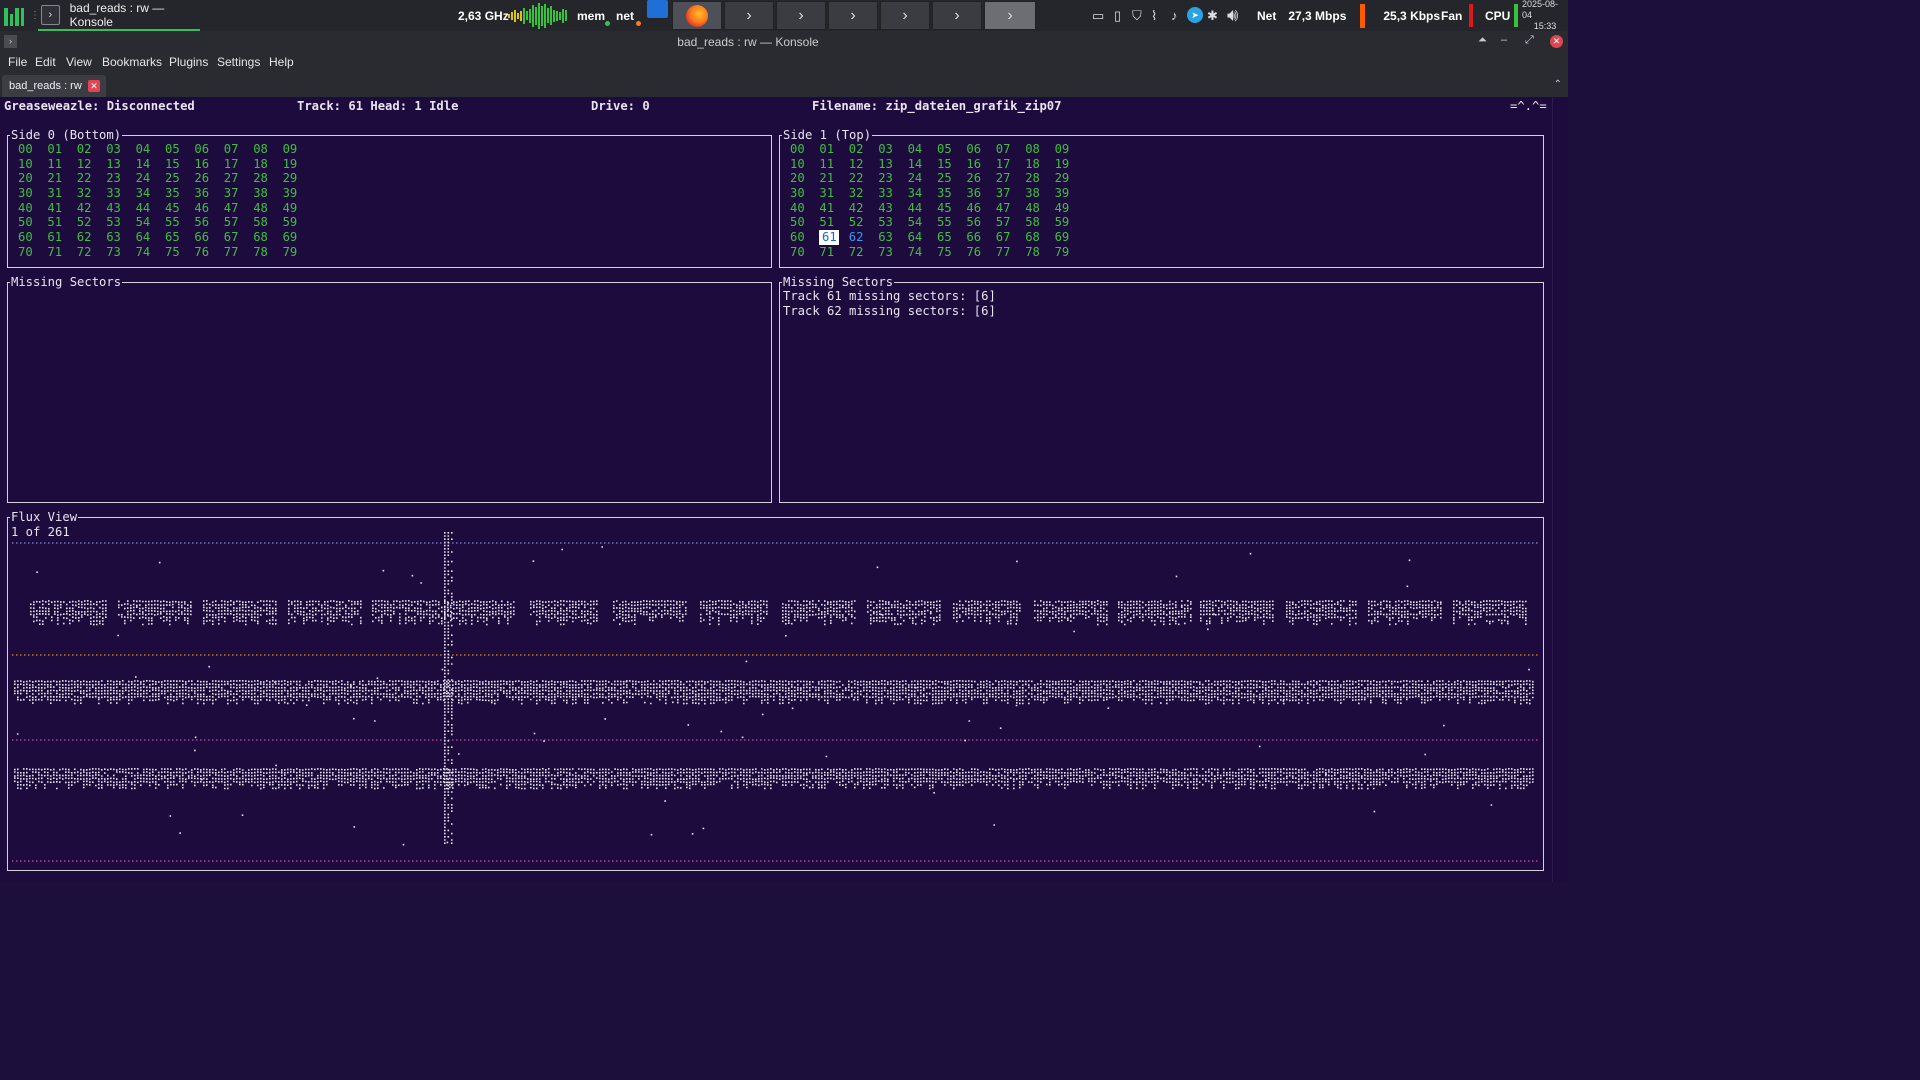  Describe the element at coordinates (45, 62) in the screenshot. I see `menu-edit: Edit` at that location.